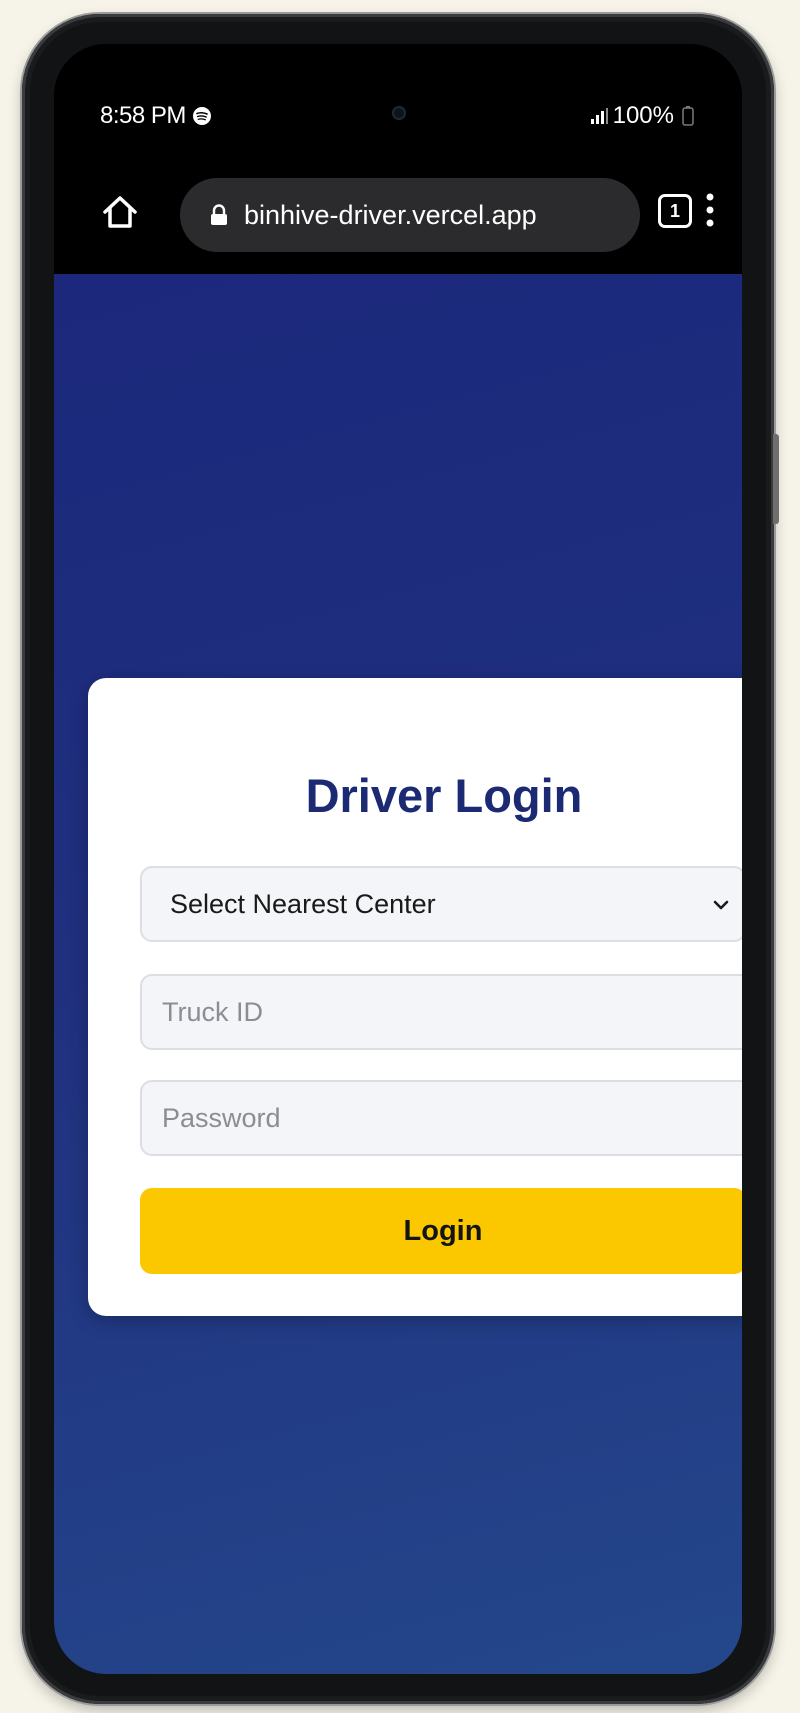 The height and width of the screenshot is (1713, 800). I want to click on signal-icon, so click(599, 116).